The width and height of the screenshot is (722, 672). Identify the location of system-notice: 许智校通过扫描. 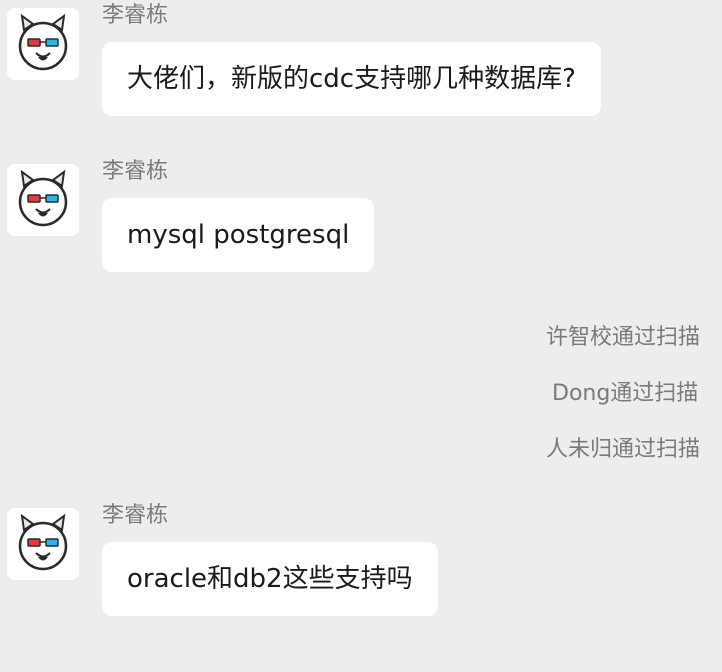
(623, 337).